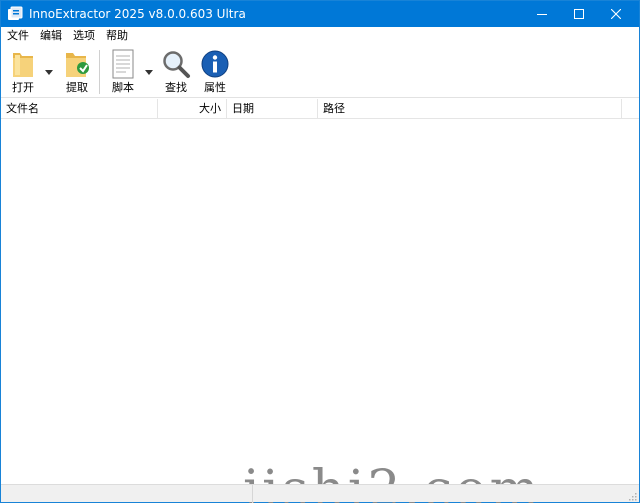 This screenshot has height=503, width=640. Describe the element at coordinates (83, 36) in the screenshot. I see `menu-options: 选项` at that location.